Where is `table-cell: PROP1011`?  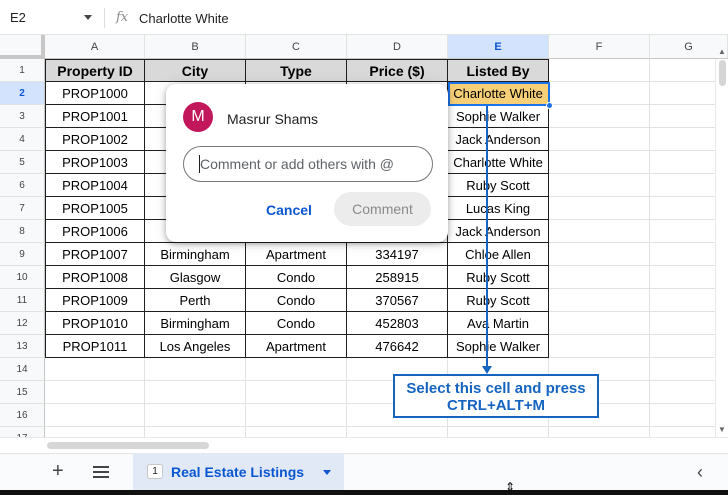
table-cell: PROP1011 is located at coordinates (95, 346).